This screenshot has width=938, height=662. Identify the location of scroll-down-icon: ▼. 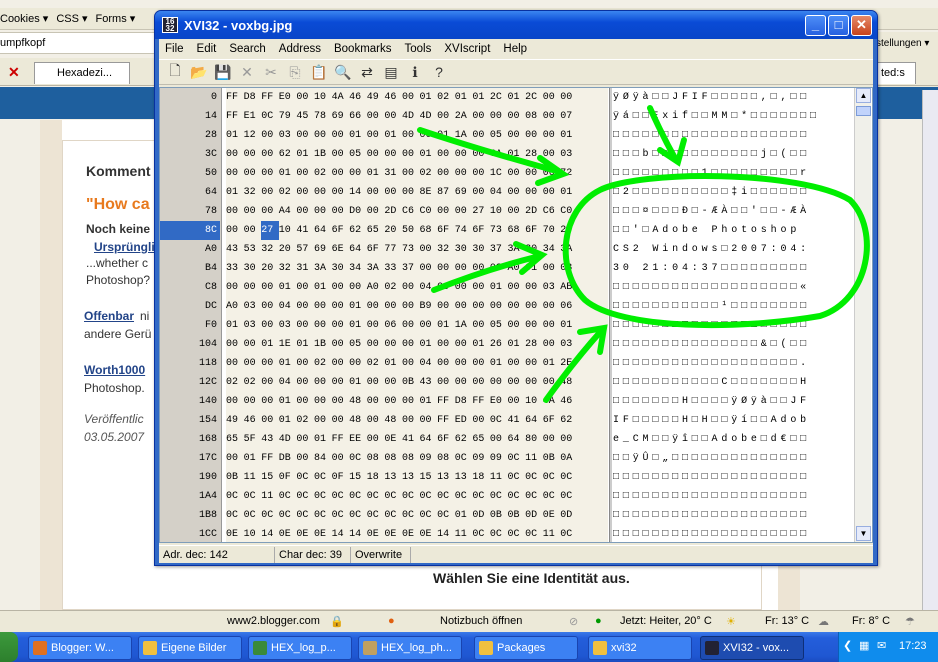
(863, 533).